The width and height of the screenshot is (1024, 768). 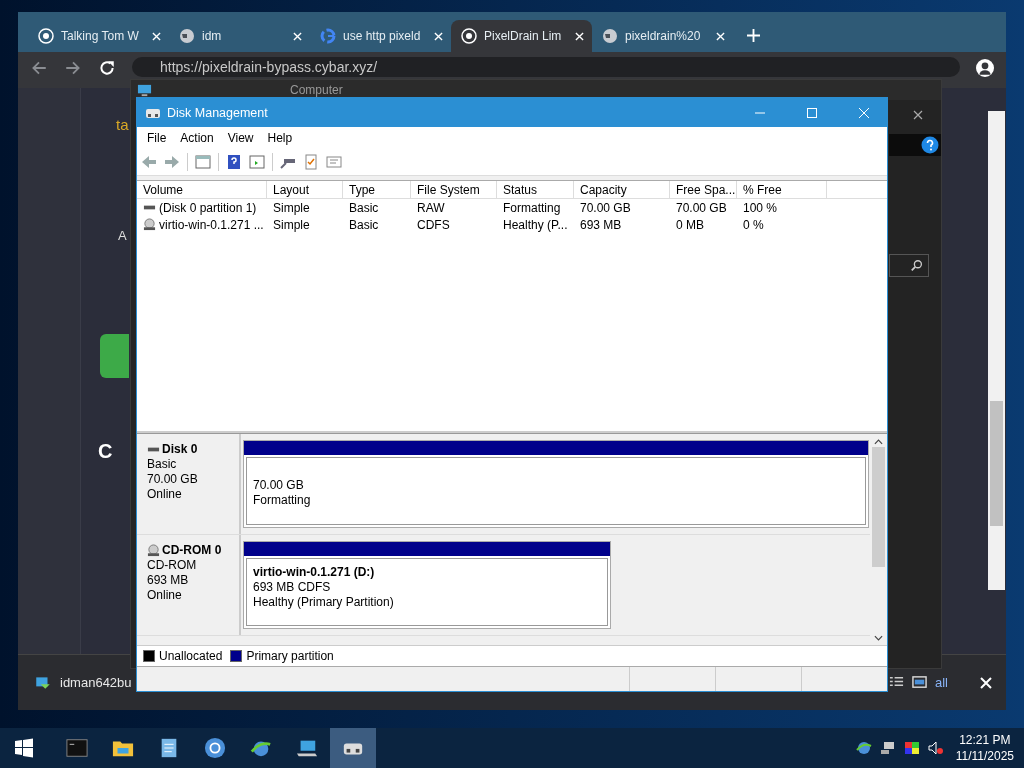 What do you see at coordinates (144, 90) in the screenshot?
I see `monitor-icon` at bounding box center [144, 90].